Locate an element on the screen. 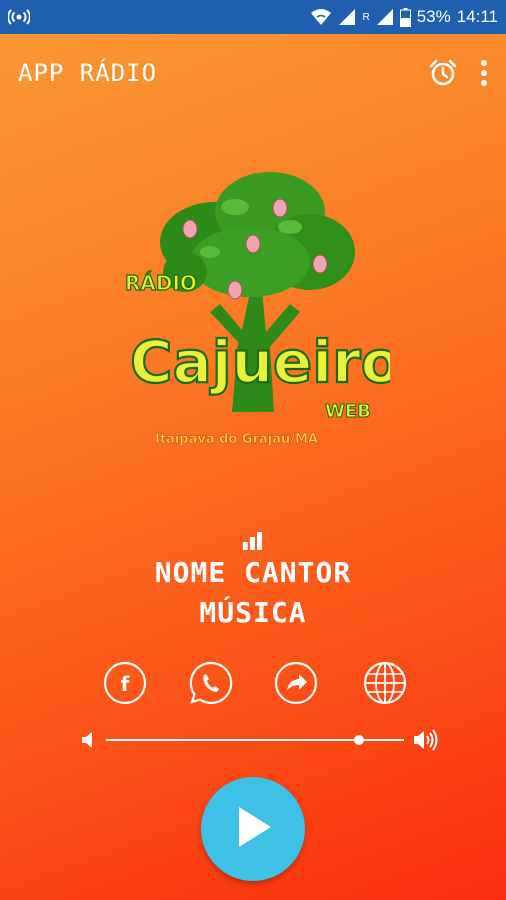 The image size is (506, 900). clock: 14:11 is located at coordinates (477, 16).